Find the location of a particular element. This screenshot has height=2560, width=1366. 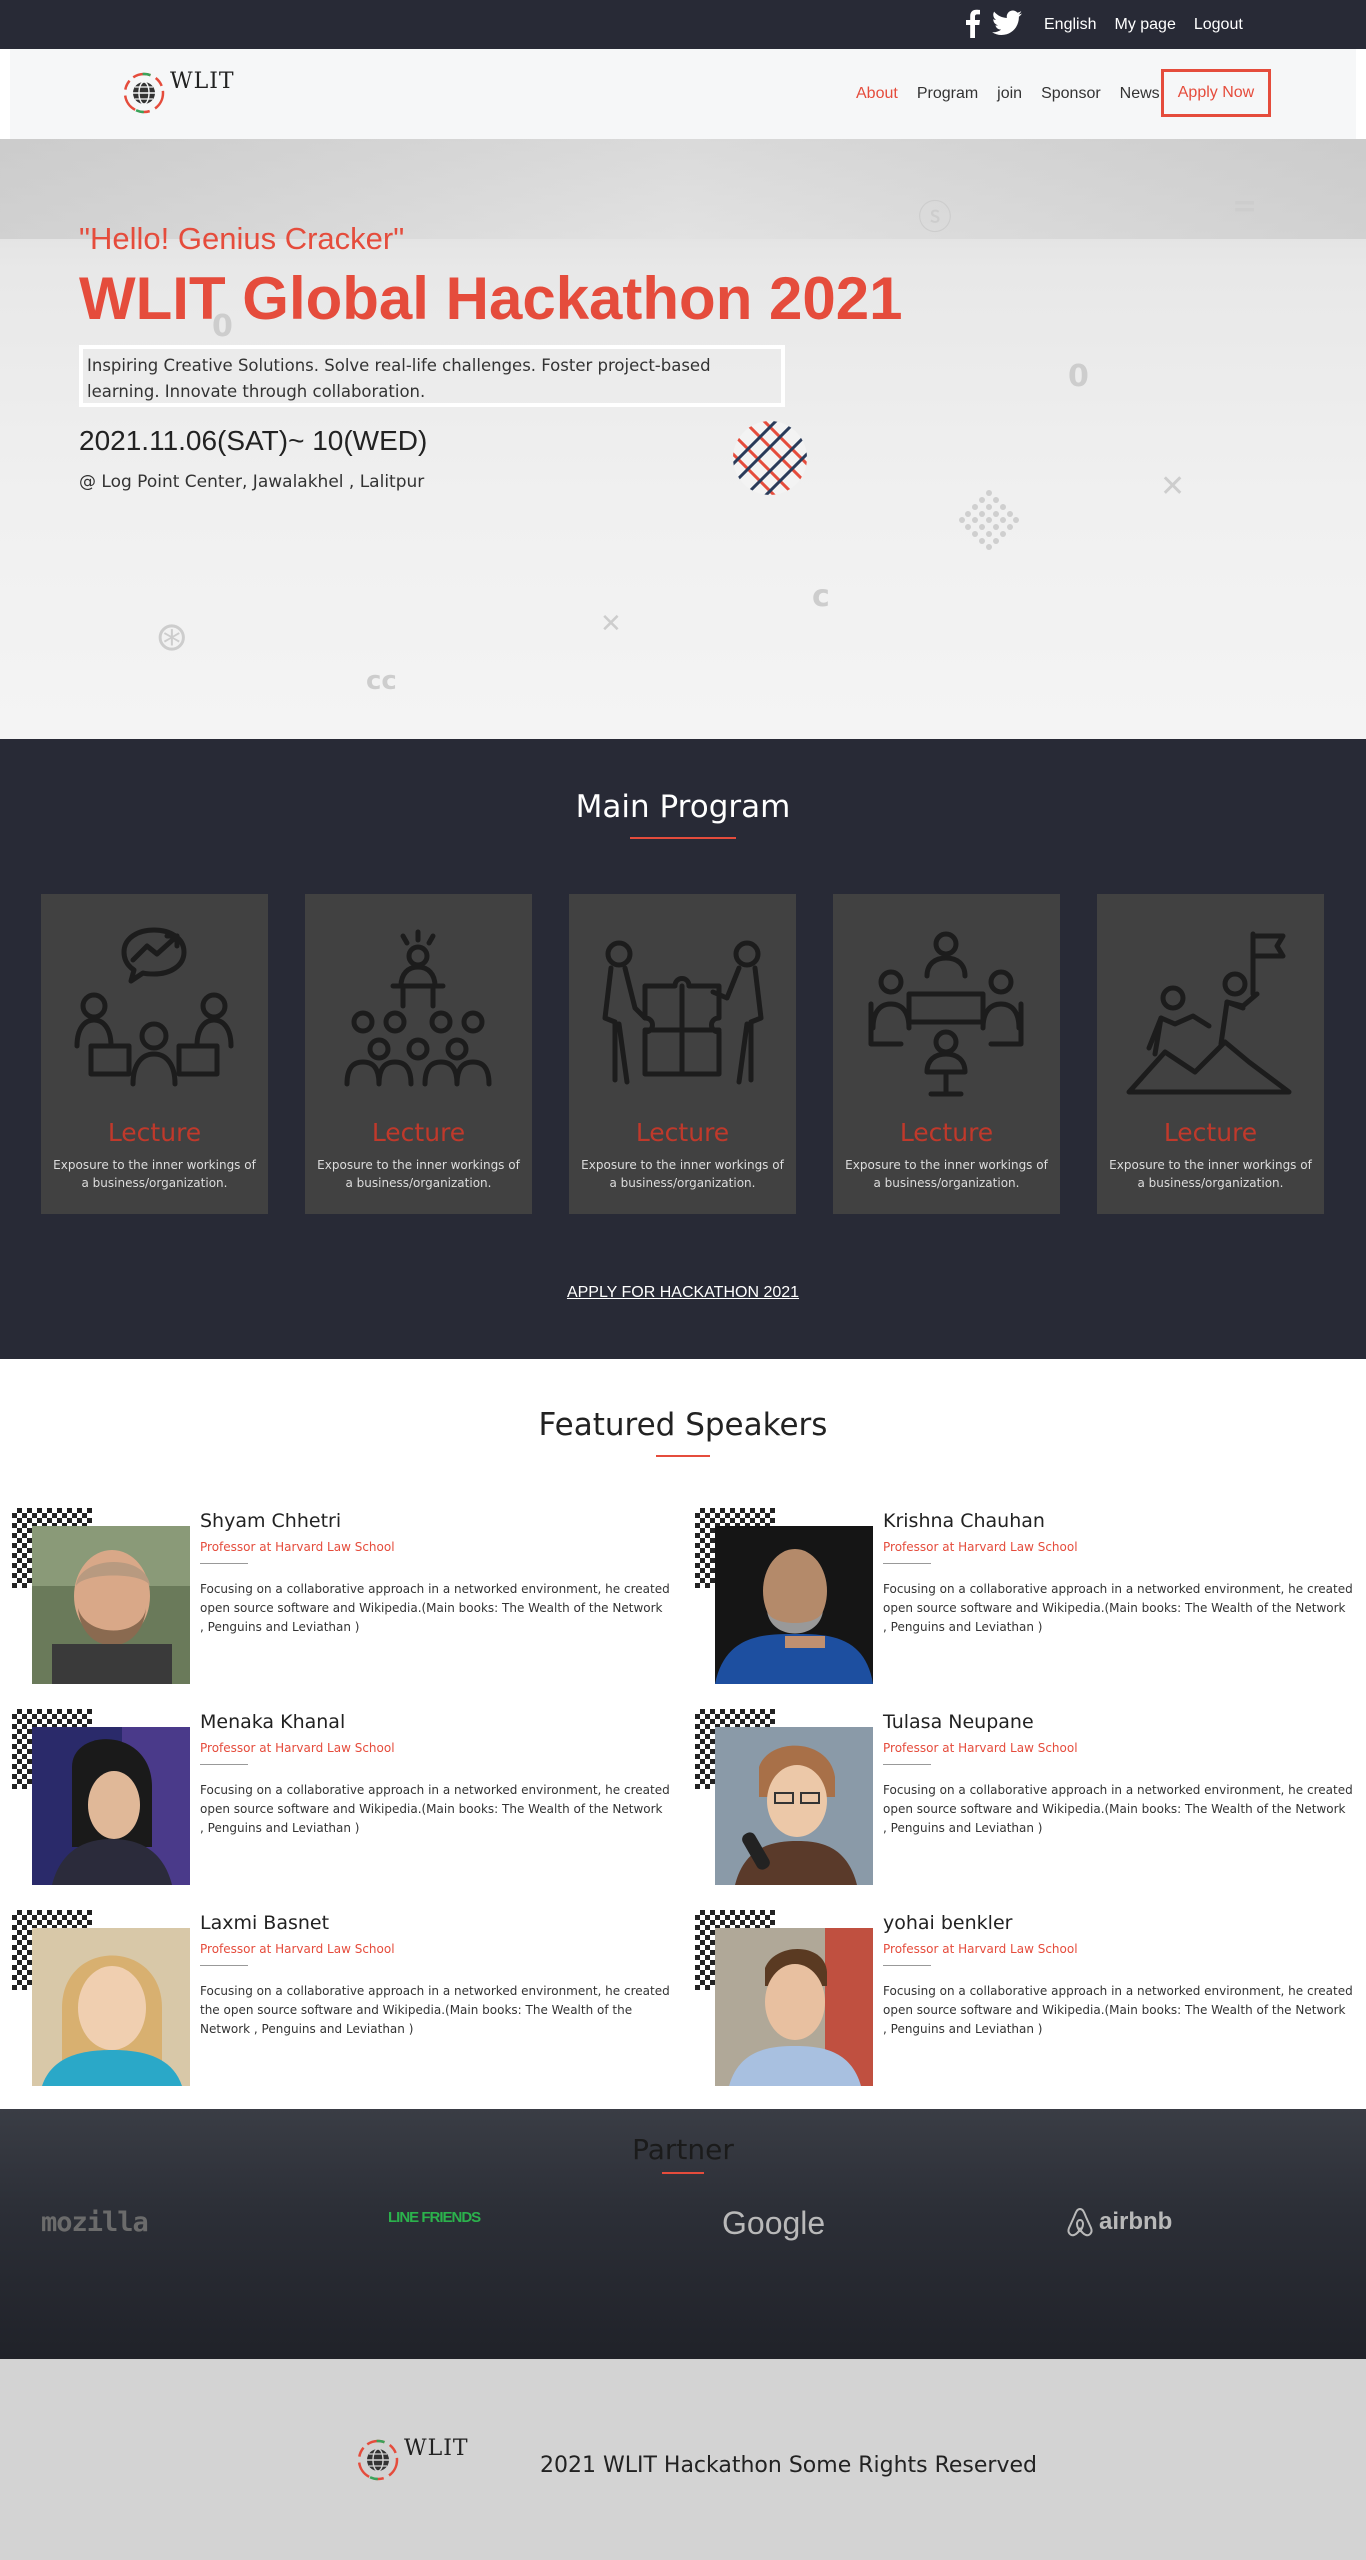

partner-logo-line-friends: LINE FRIENDS is located at coordinates (434, 2217).